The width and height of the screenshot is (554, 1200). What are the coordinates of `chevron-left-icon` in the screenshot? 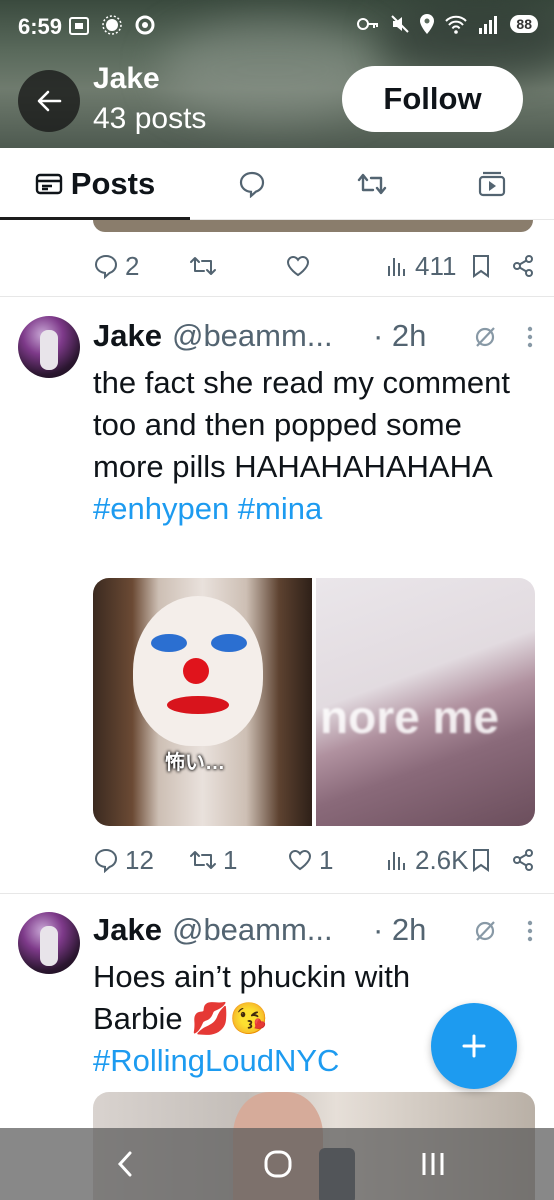 It's located at (124, 1164).